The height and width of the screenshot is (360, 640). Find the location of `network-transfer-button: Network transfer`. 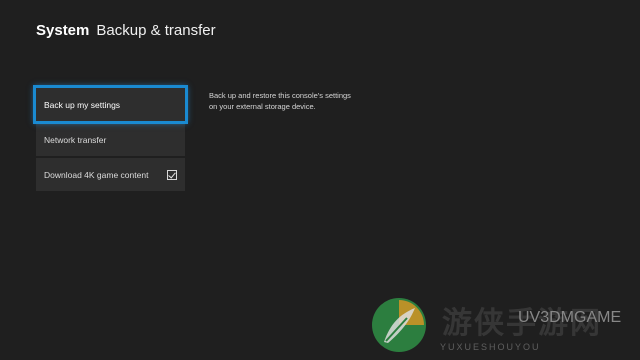

network-transfer-button: Network transfer is located at coordinates (110, 139).